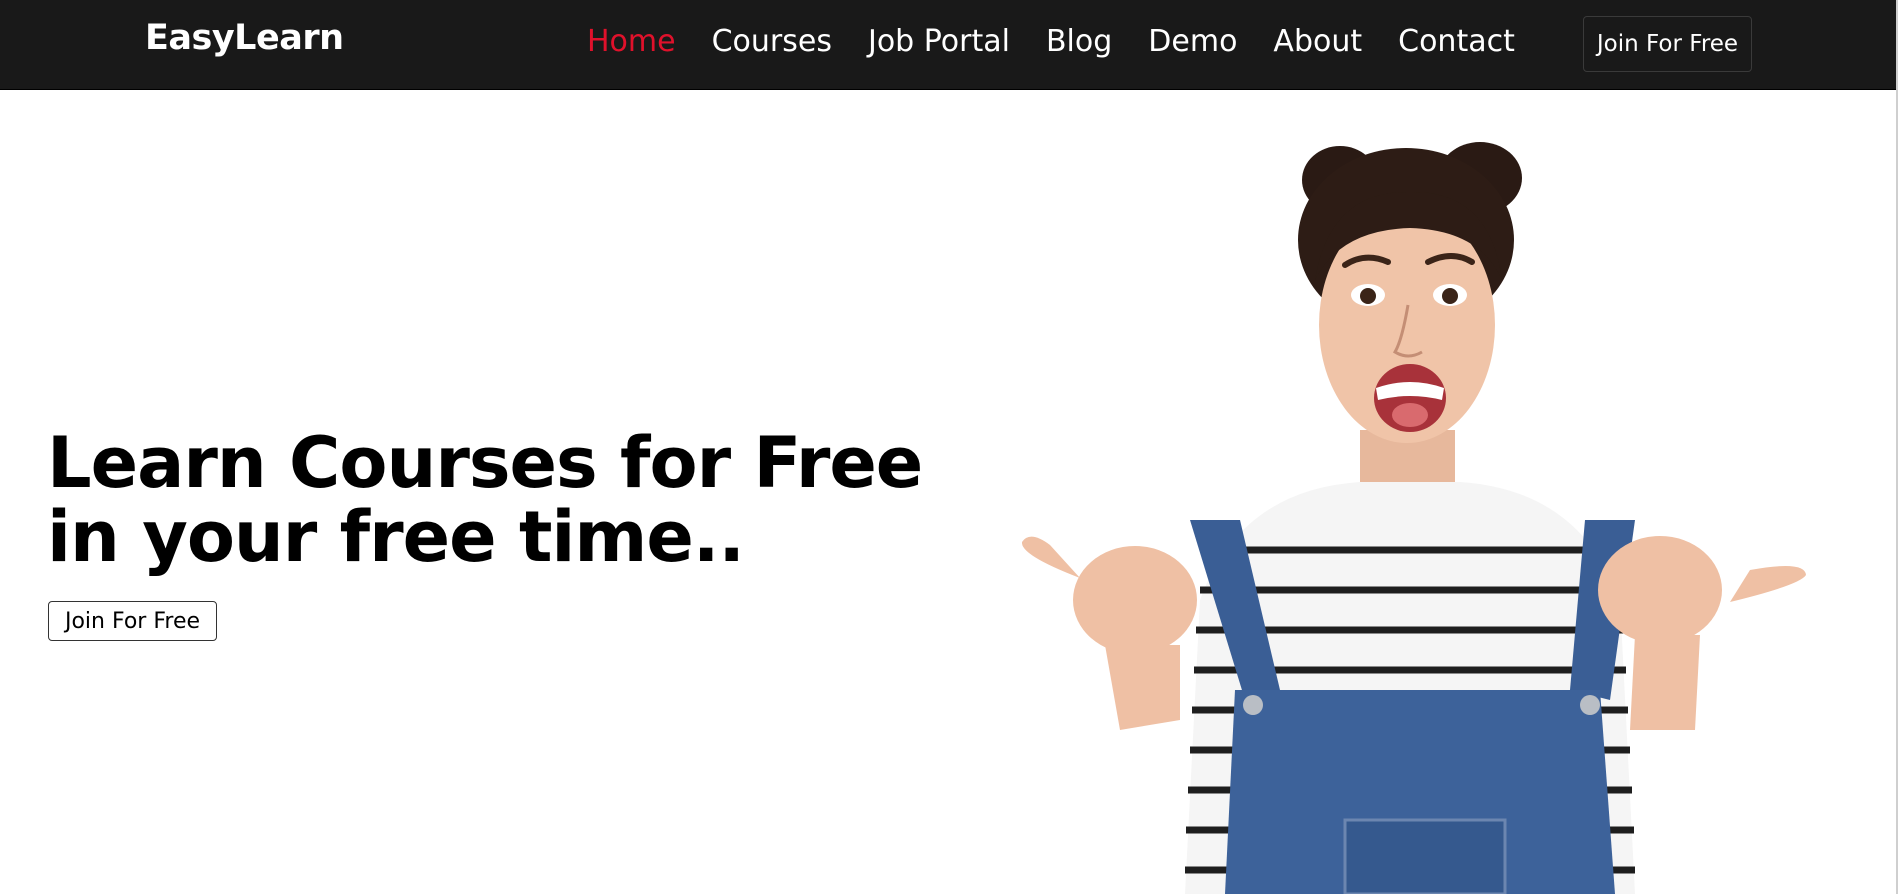 The height and width of the screenshot is (894, 1898). Describe the element at coordinates (244, 38) in the screenshot. I see `logo: EasyLearn` at that location.